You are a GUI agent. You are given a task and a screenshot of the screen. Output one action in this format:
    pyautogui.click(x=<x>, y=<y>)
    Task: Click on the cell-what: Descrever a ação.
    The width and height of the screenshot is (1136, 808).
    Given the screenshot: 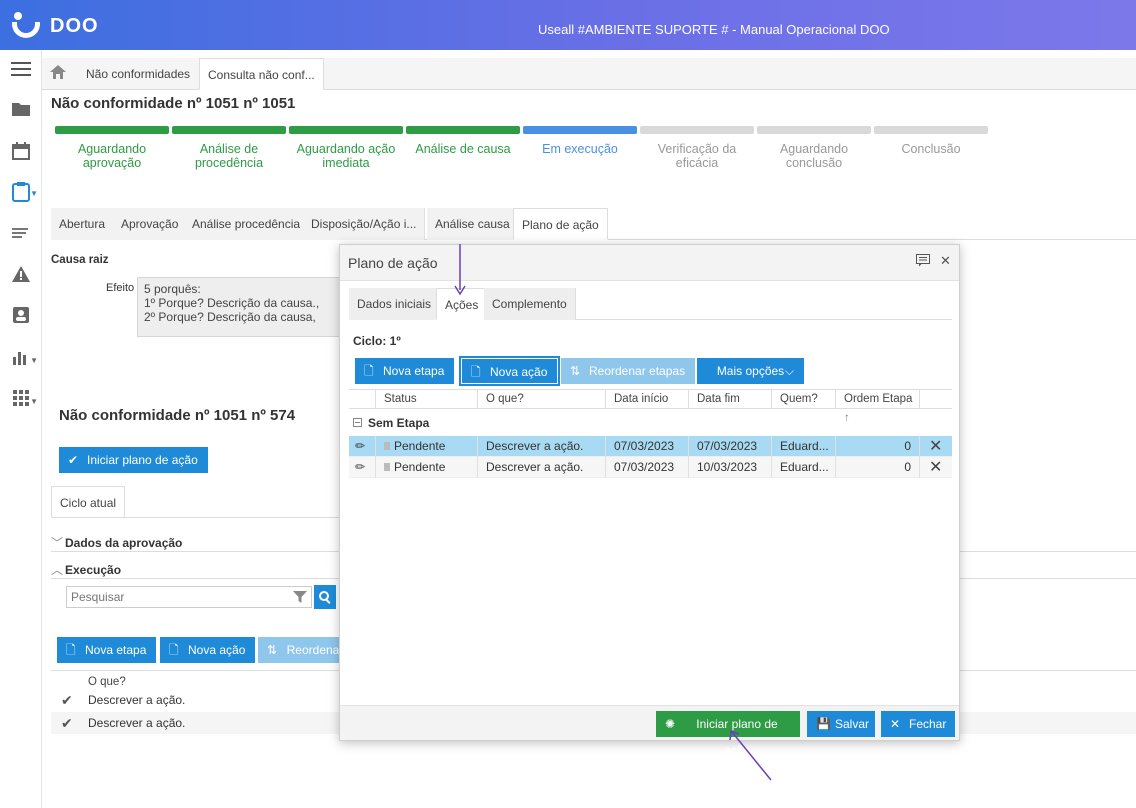 What is the action you would take?
    pyautogui.click(x=541, y=467)
    